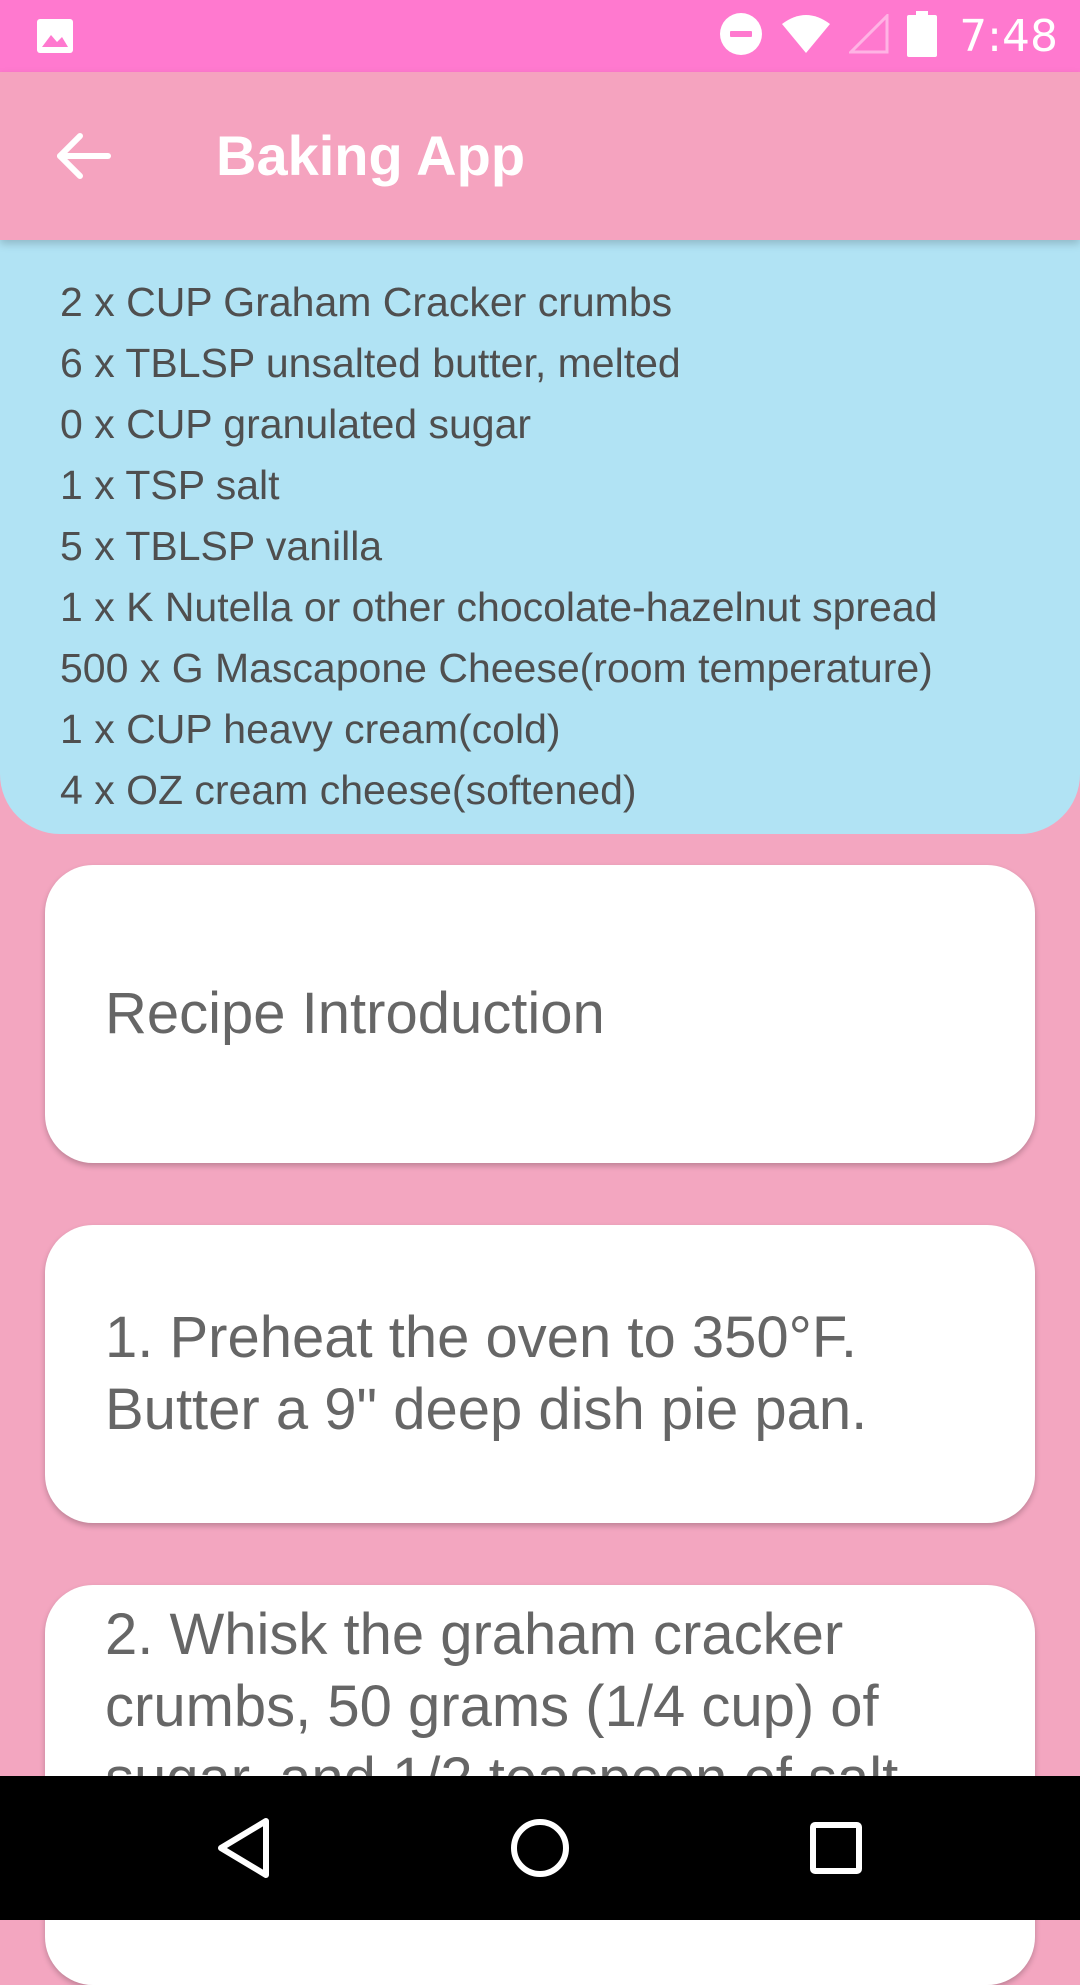 The image size is (1080, 1985). Describe the element at coordinates (741, 36) in the screenshot. I see `do-not-disturb-icon` at that location.